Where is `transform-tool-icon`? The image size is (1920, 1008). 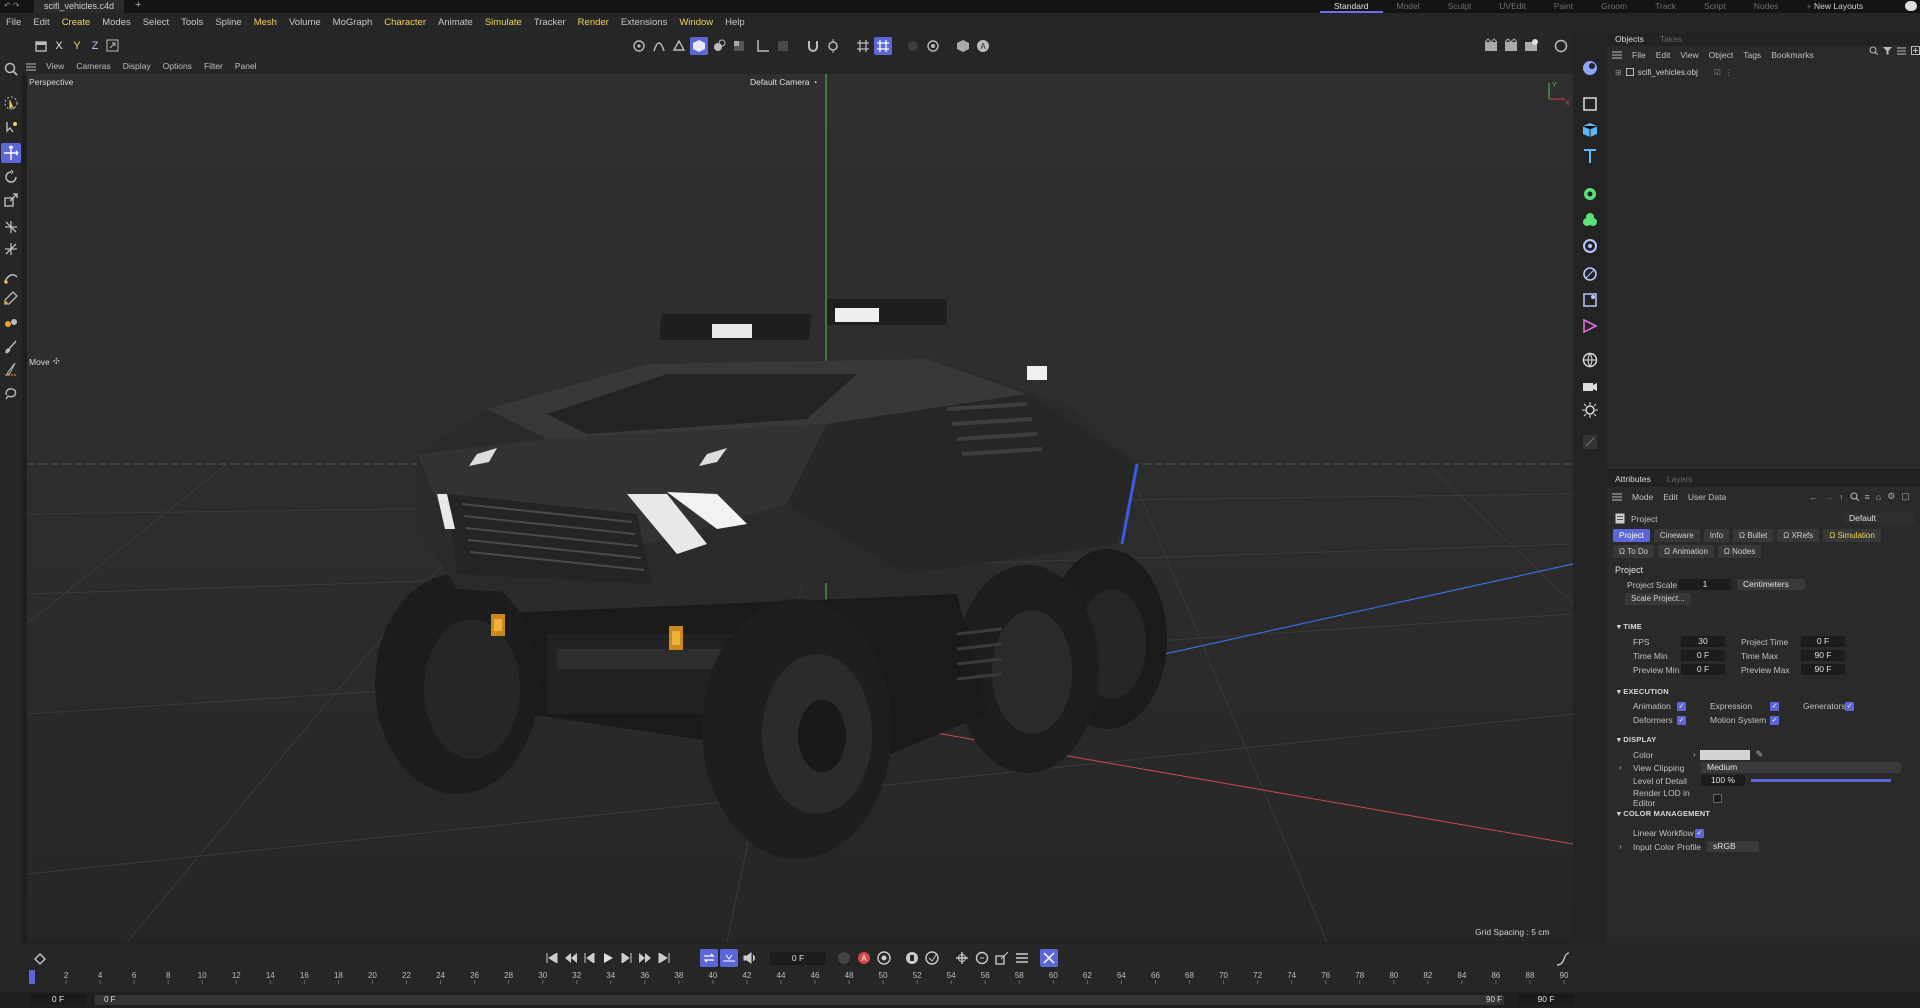
transform-tool-icon is located at coordinates (11, 227).